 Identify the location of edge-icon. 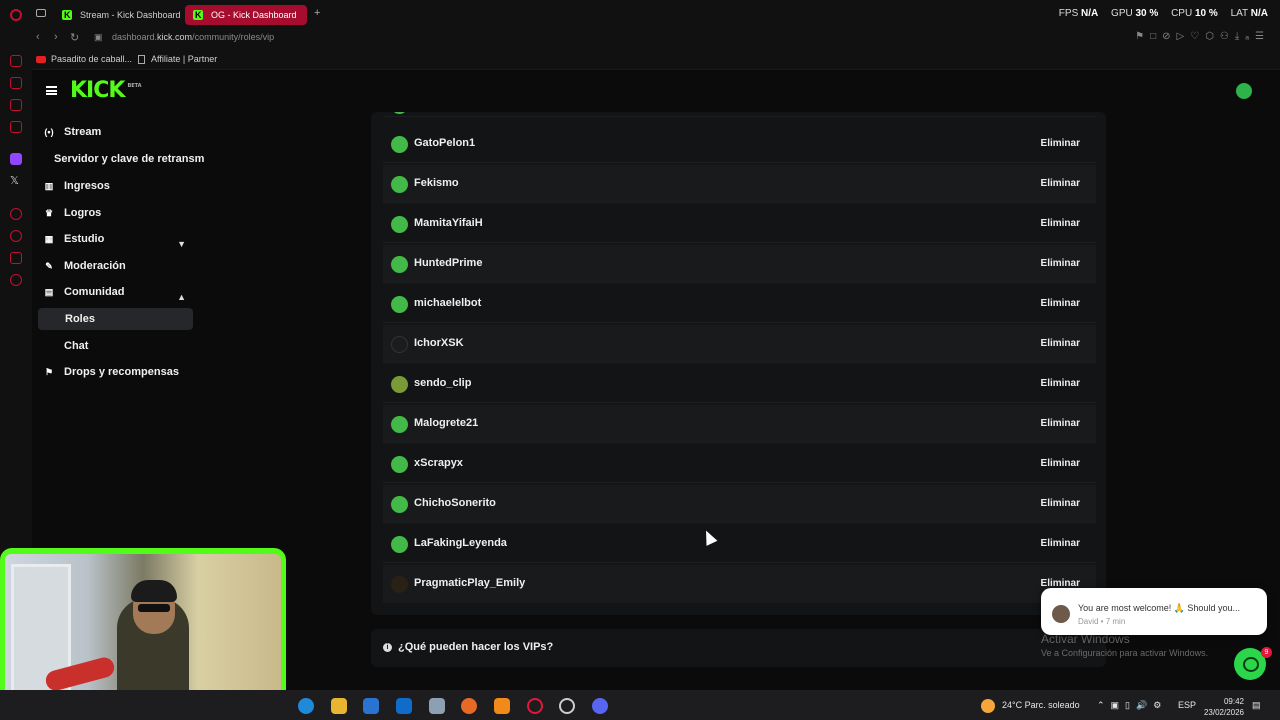
(306, 706).